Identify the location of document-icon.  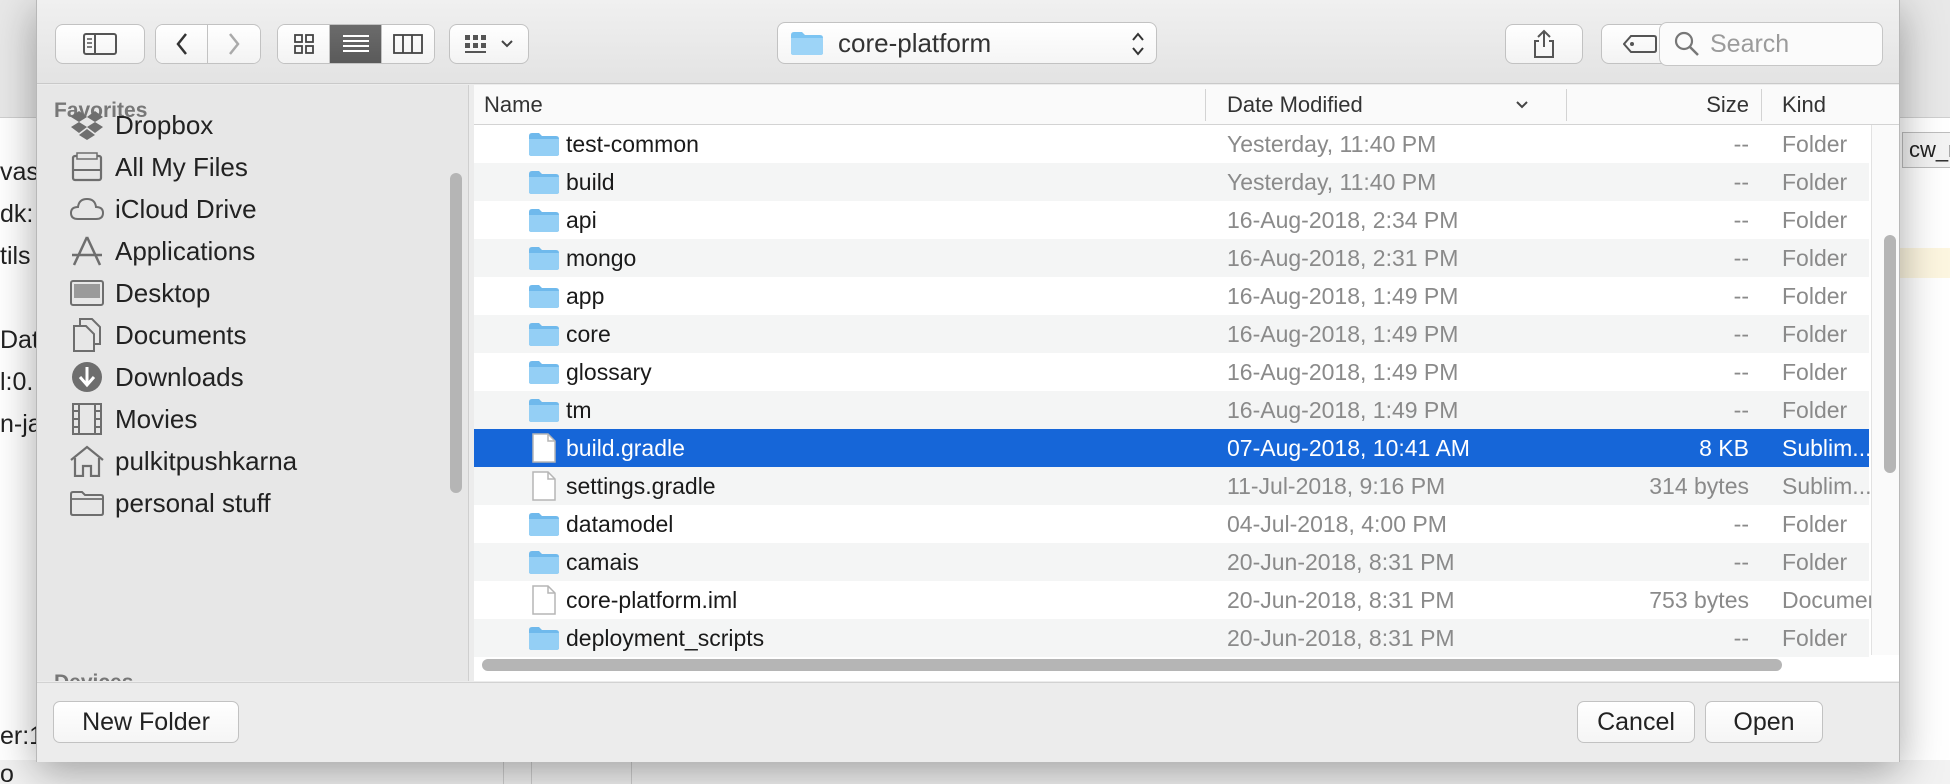
(544, 486).